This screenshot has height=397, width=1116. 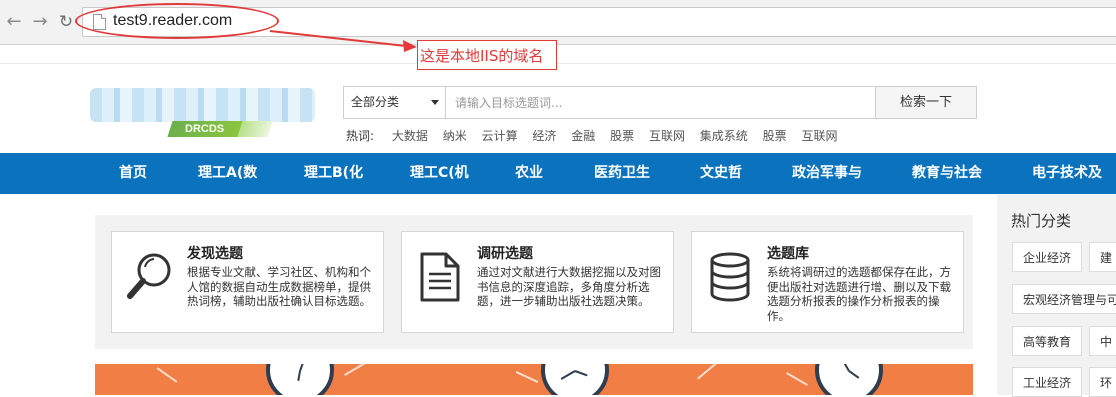 I want to click on category-tag: 建, so click(x=1102, y=257).